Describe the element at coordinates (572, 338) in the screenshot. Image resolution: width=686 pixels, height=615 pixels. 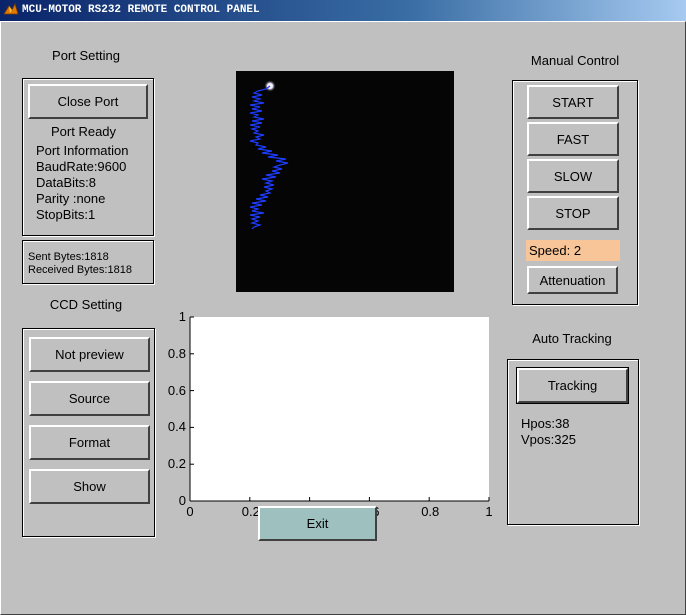
I see `auto-tracking-heading: Auto Tracking` at that location.